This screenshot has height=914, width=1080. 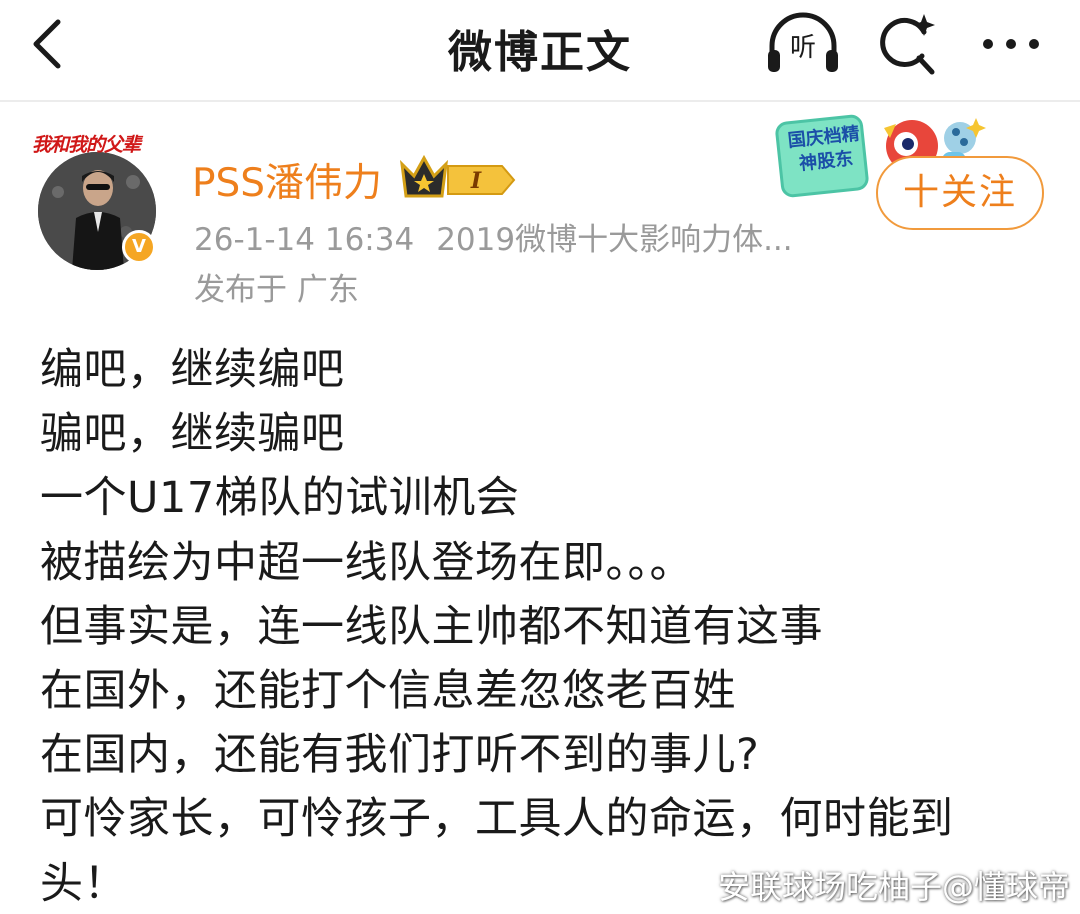 What do you see at coordinates (192, 434) in the screenshot?
I see `post-line: 骗吧，继续骗吧` at bounding box center [192, 434].